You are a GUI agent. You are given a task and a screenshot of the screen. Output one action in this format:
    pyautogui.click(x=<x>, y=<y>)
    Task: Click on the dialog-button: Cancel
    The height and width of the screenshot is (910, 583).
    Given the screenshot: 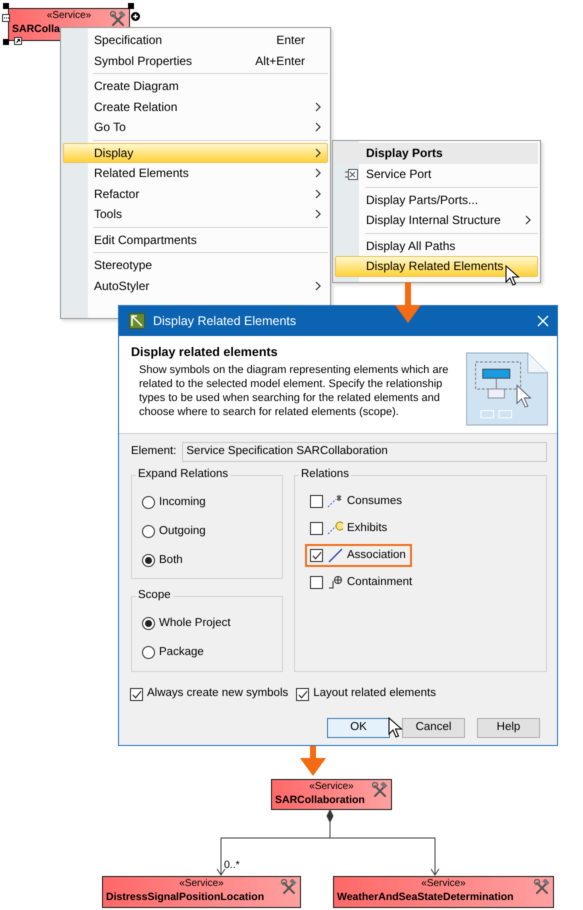 What is the action you would take?
    pyautogui.click(x=433, y=728)
    